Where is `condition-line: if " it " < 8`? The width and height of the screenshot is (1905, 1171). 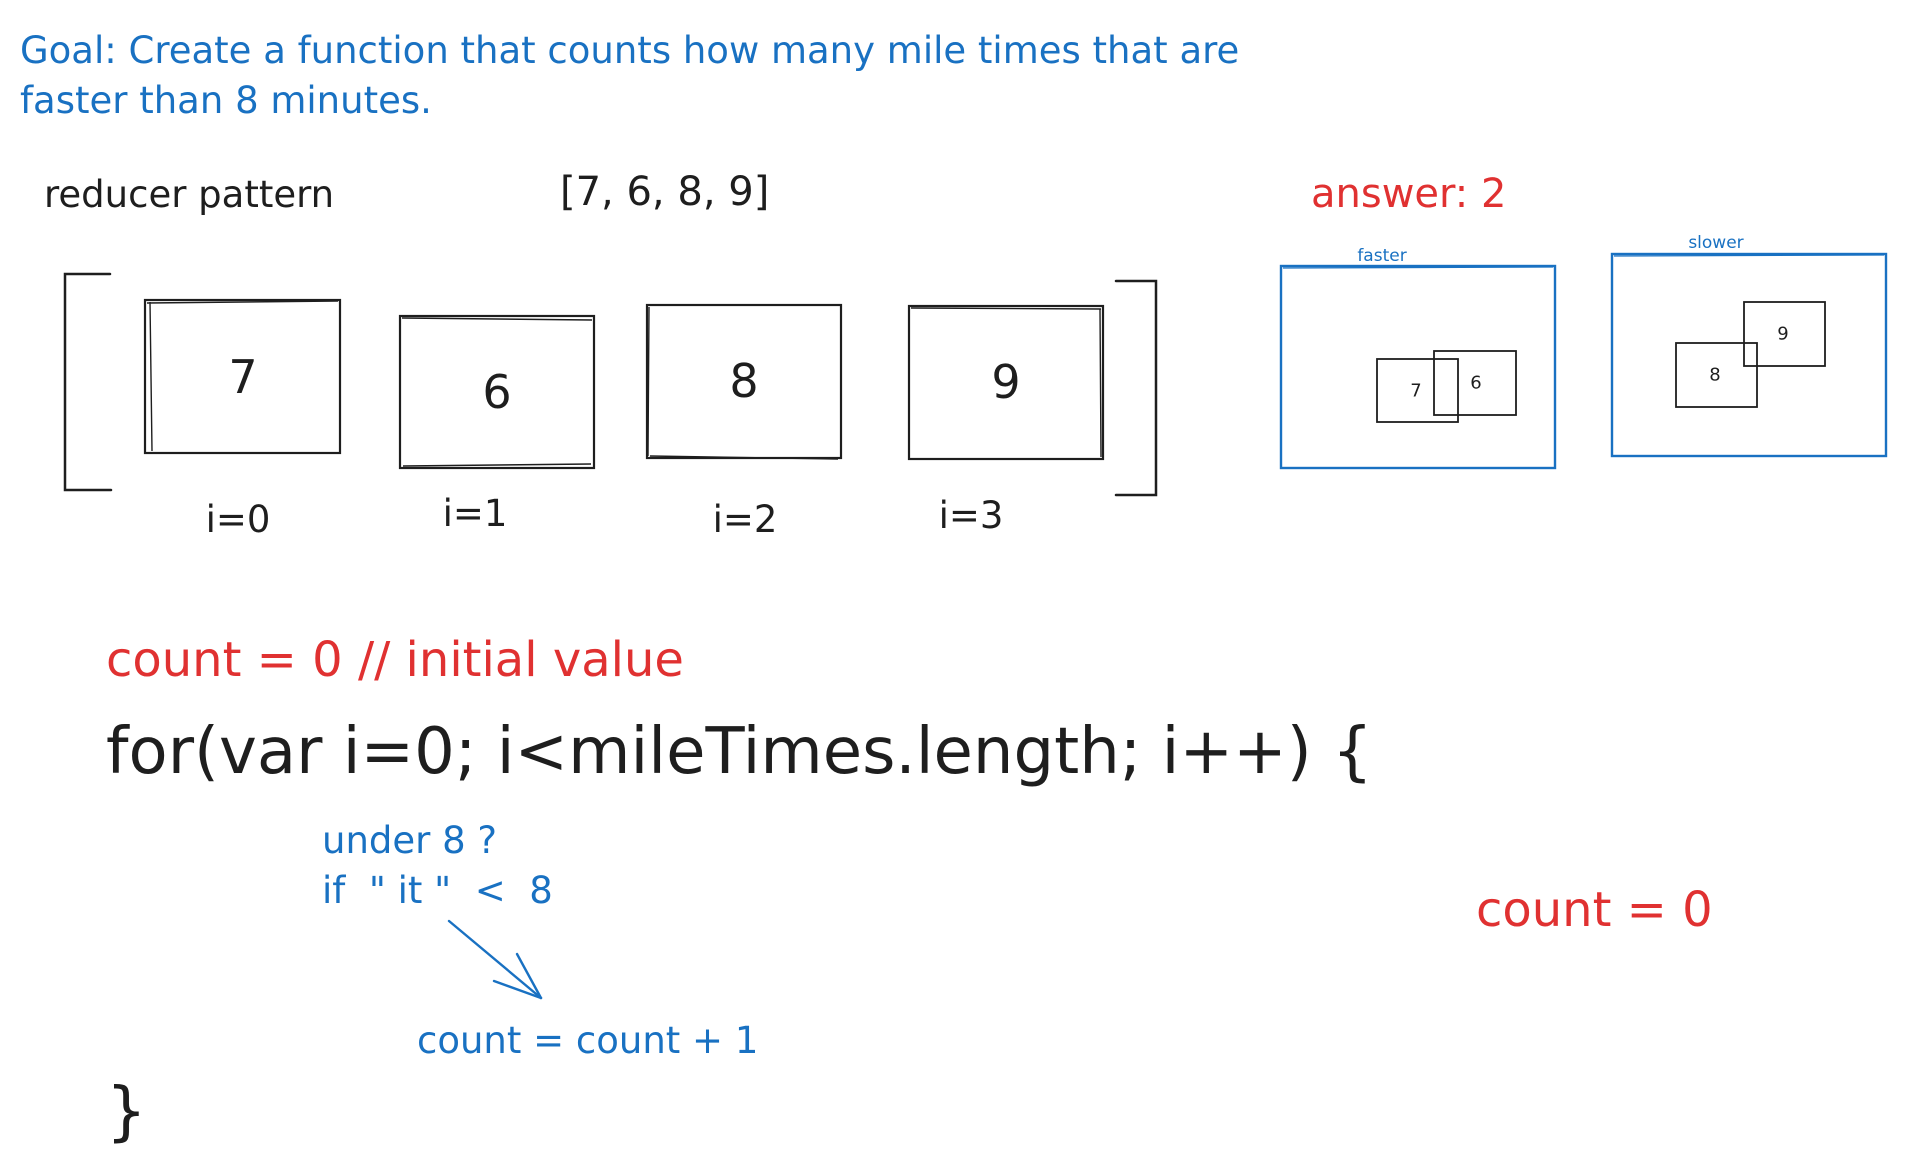 condition-line: if " it " < 8 is located at coordinates (437, 890).